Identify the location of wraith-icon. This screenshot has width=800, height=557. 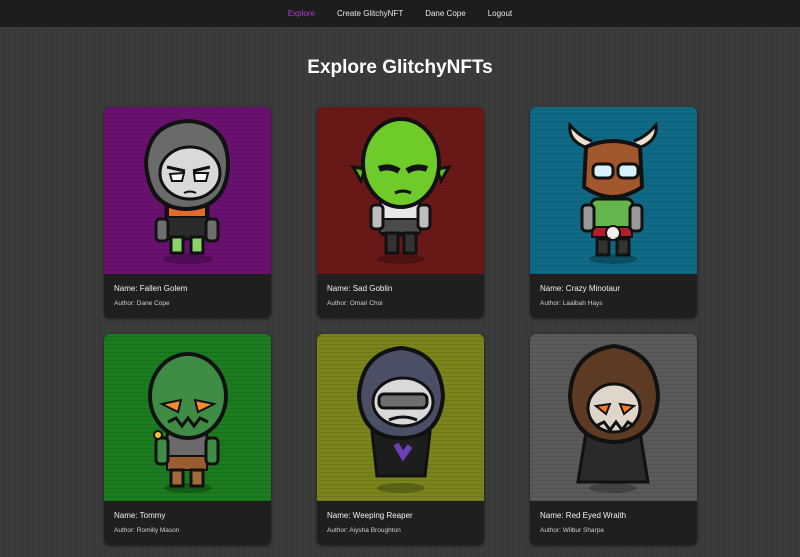
(614, 418).